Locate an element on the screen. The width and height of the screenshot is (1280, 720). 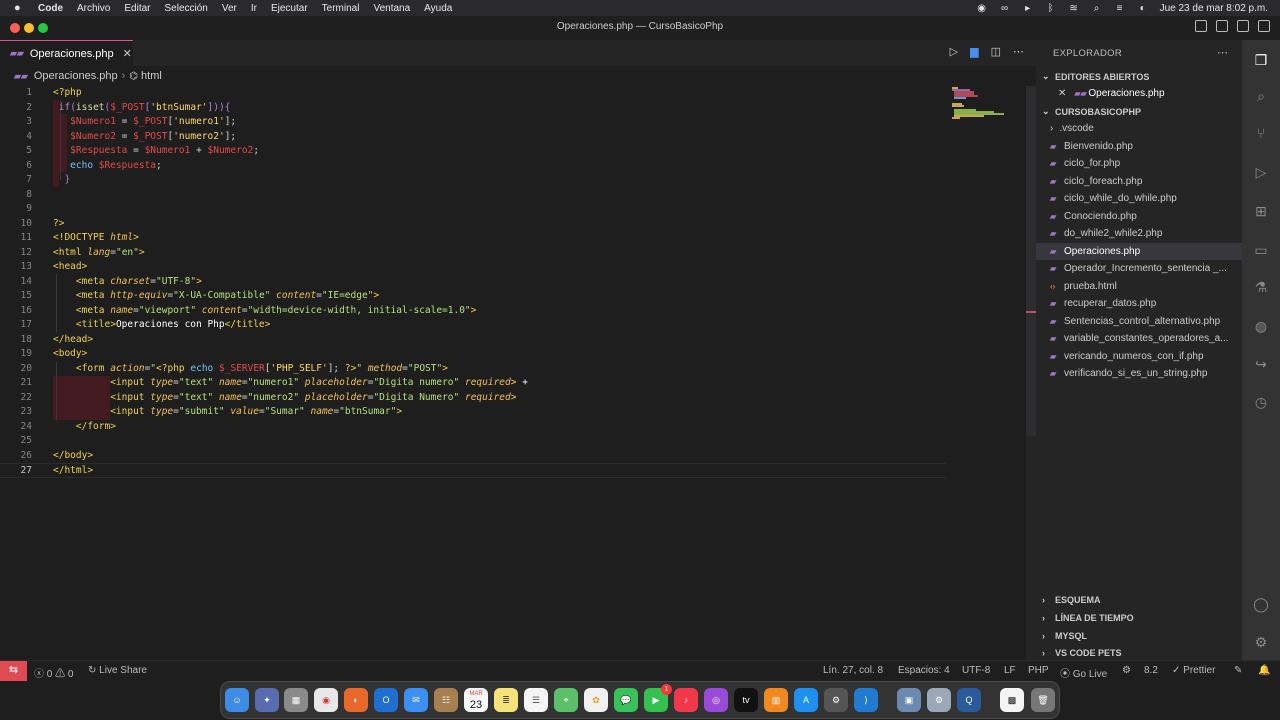
file-item: ▰ Conociendo.php is located at coordinates (1139, 217).